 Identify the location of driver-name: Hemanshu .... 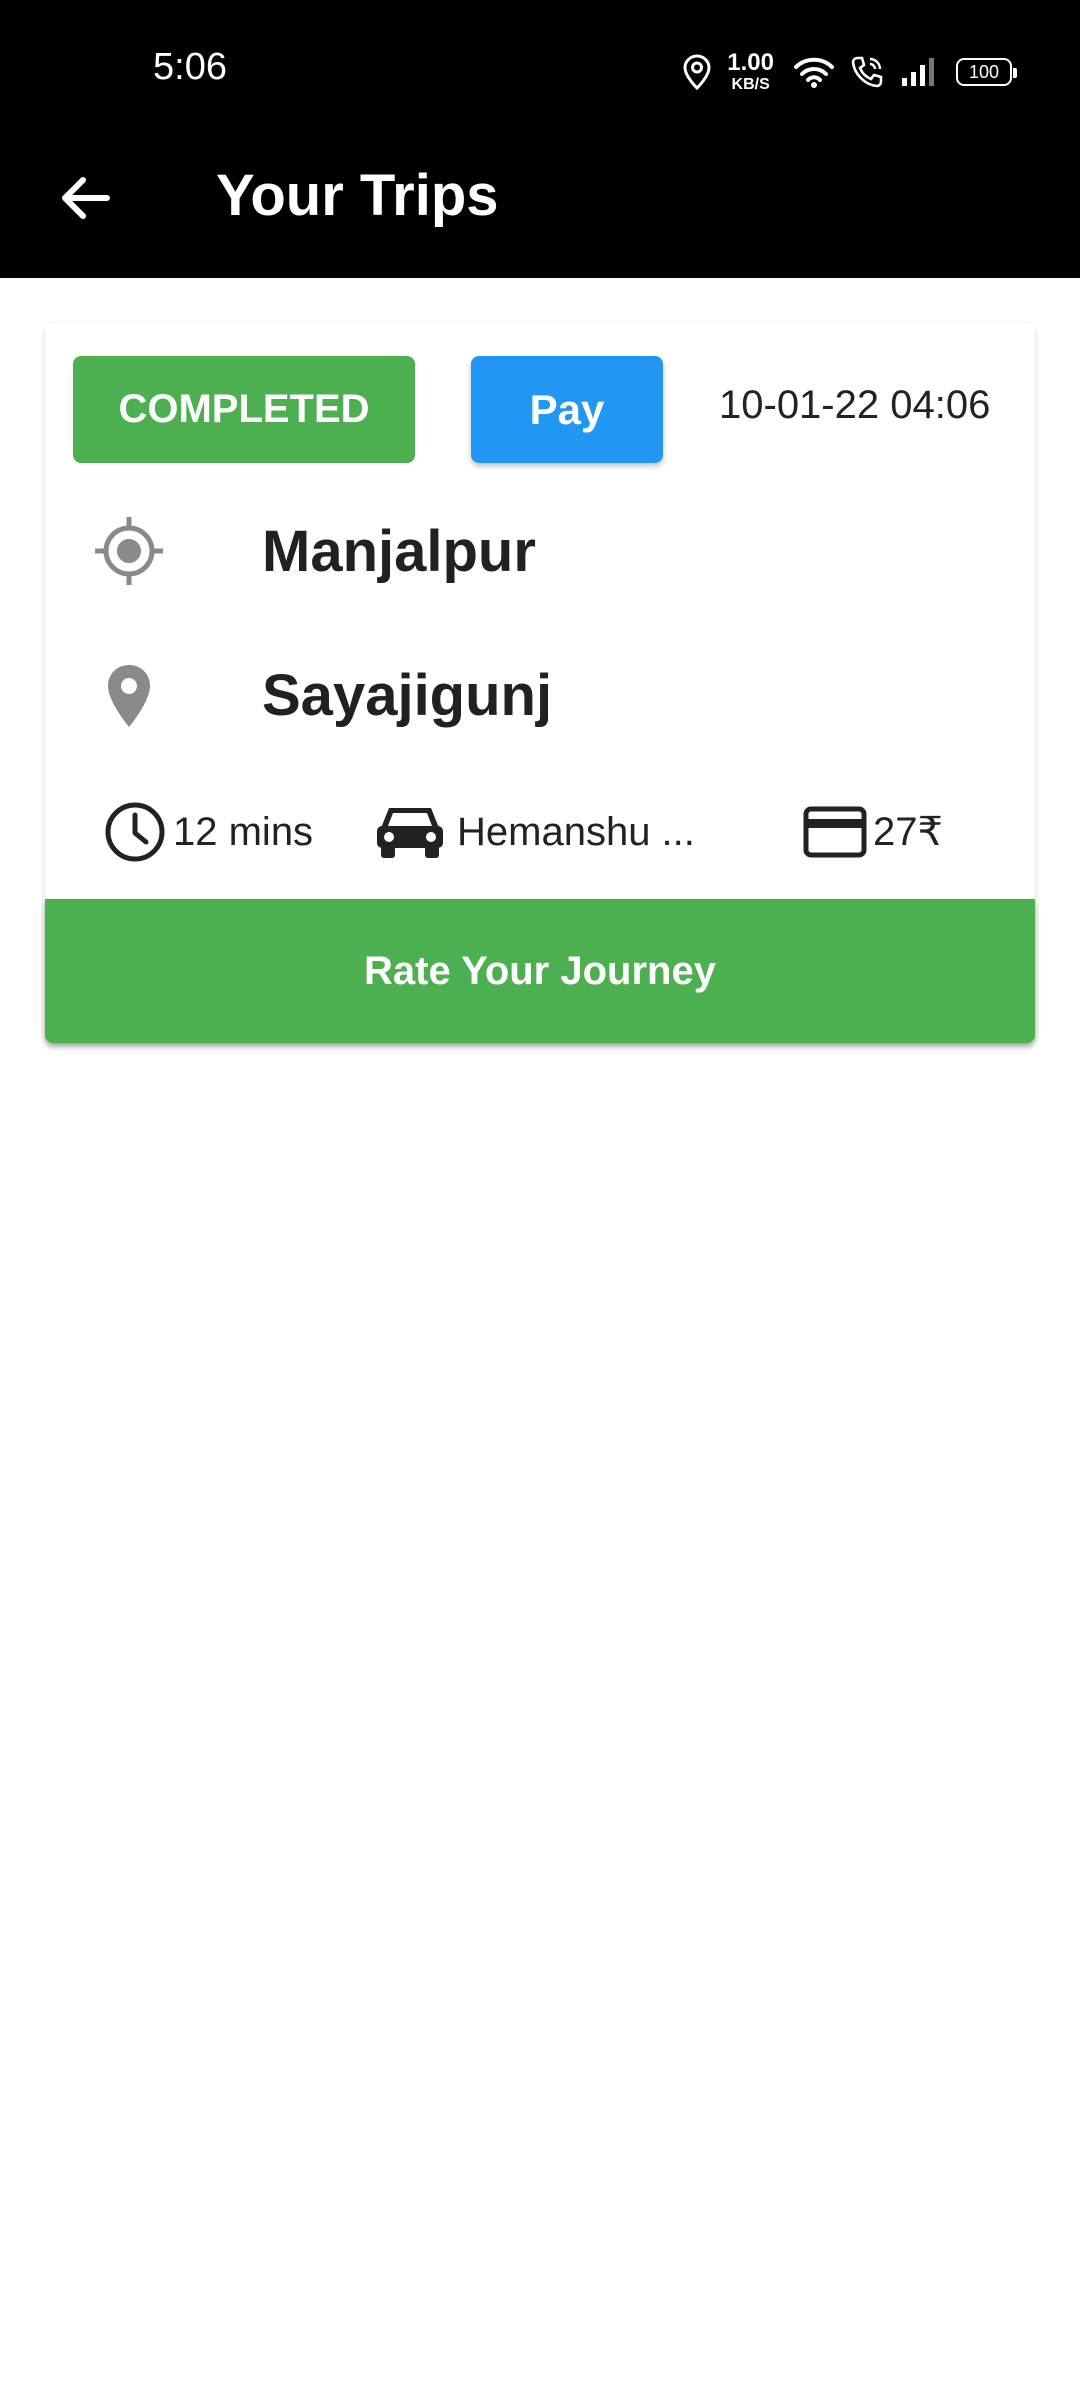
(576, 831).